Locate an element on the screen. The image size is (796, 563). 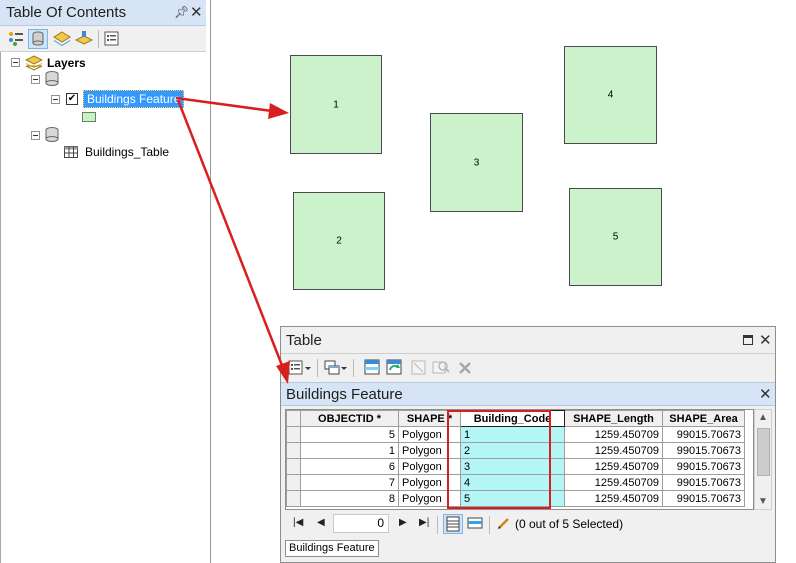
table-row: 1 Polygon 2 1259.450709 99015.70673 is located at coordinates (515, 450).